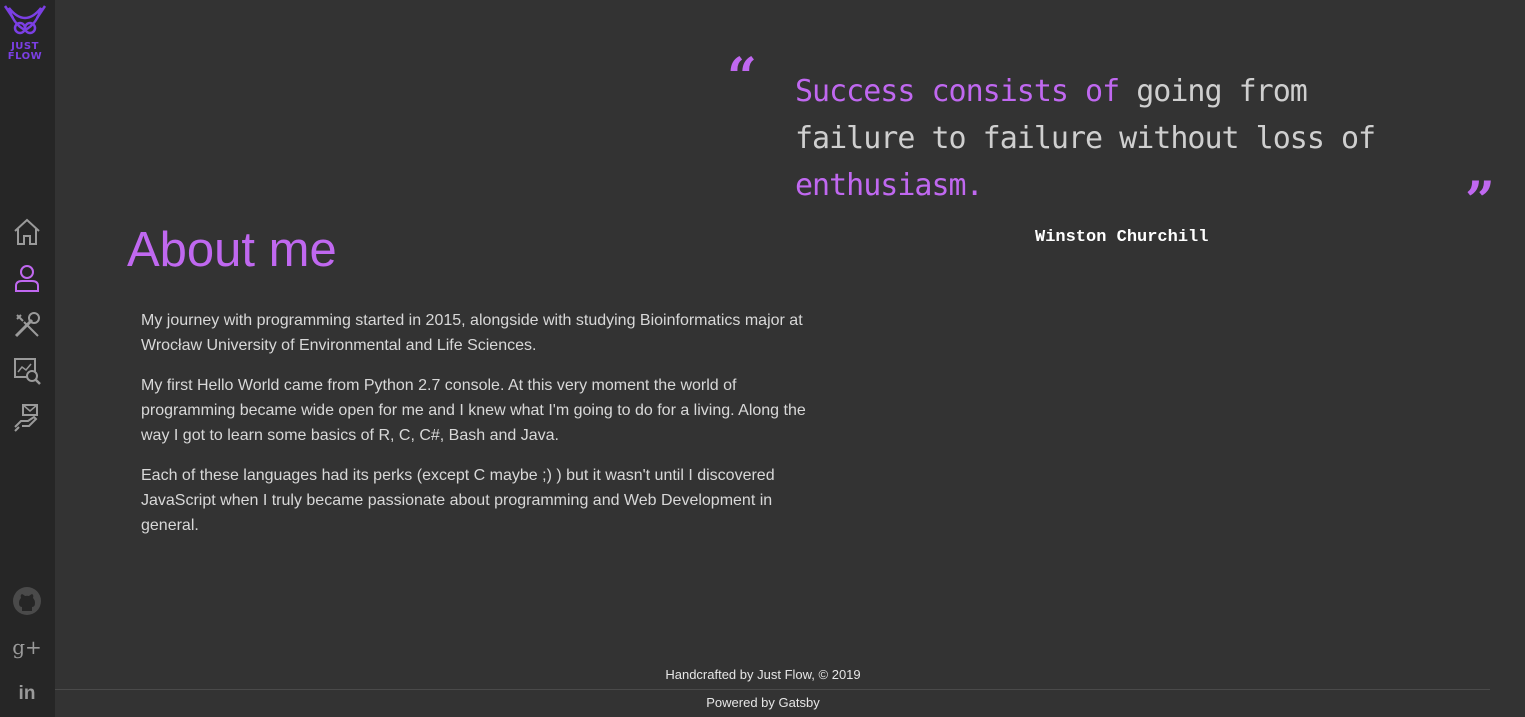 This screenshot has height=717, width=1525. I want to click on social-google-plus: g+, so click(27, 647).